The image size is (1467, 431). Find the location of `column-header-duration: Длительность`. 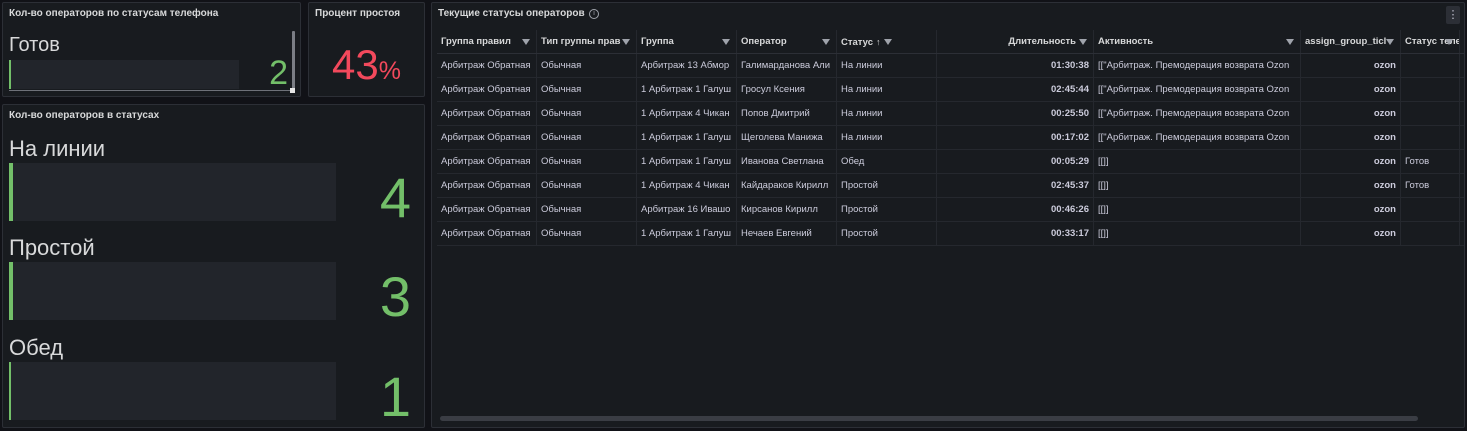

column-header-duration: Длительность is located at coordinates (1015, 41).